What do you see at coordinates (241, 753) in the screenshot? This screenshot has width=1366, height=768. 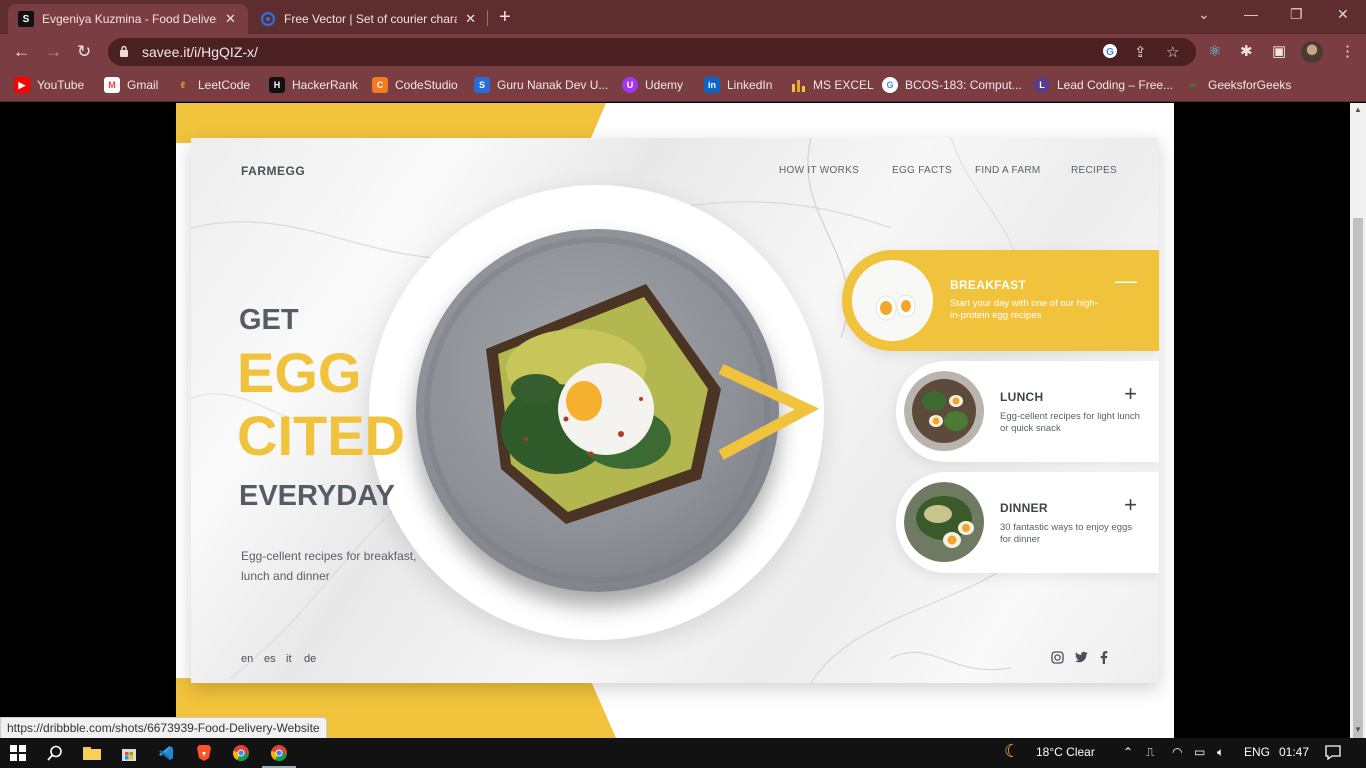 I see `chrome-icon` at bounding box center [241, 753].